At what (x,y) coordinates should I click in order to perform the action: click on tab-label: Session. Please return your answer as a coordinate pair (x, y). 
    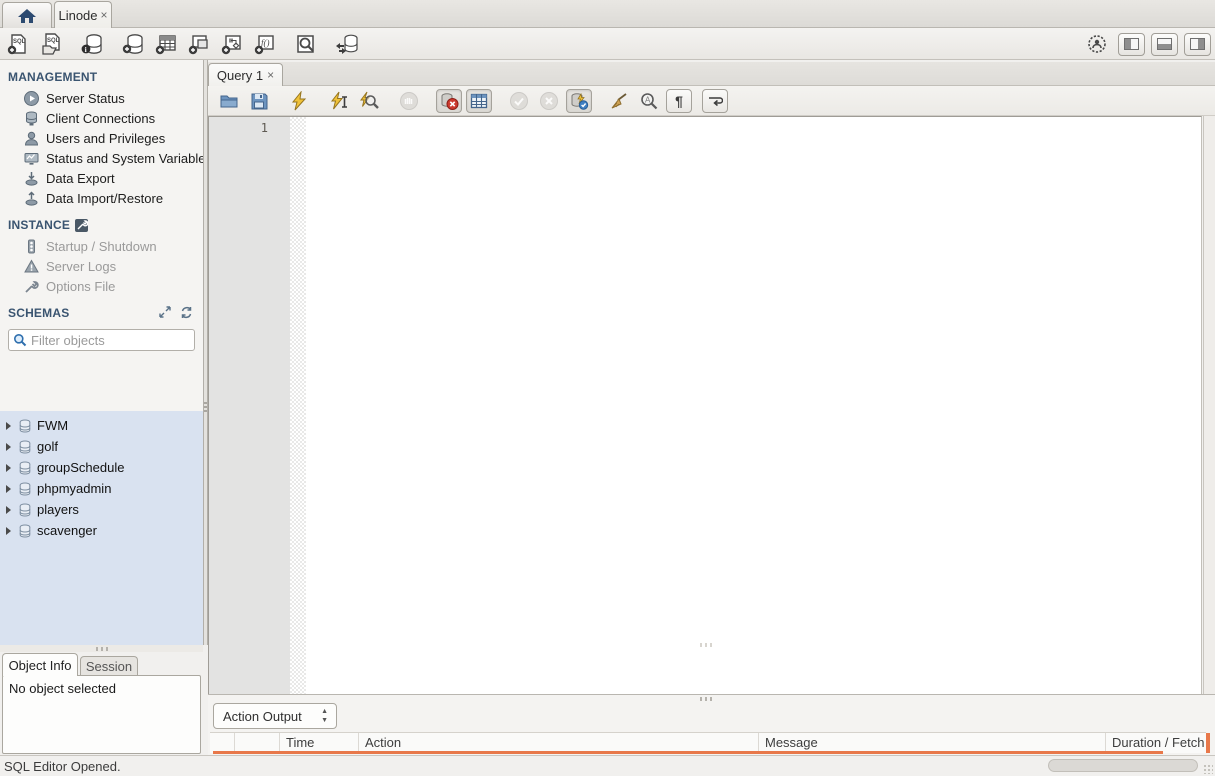
    Looking at the image, I should click on (109, 666).